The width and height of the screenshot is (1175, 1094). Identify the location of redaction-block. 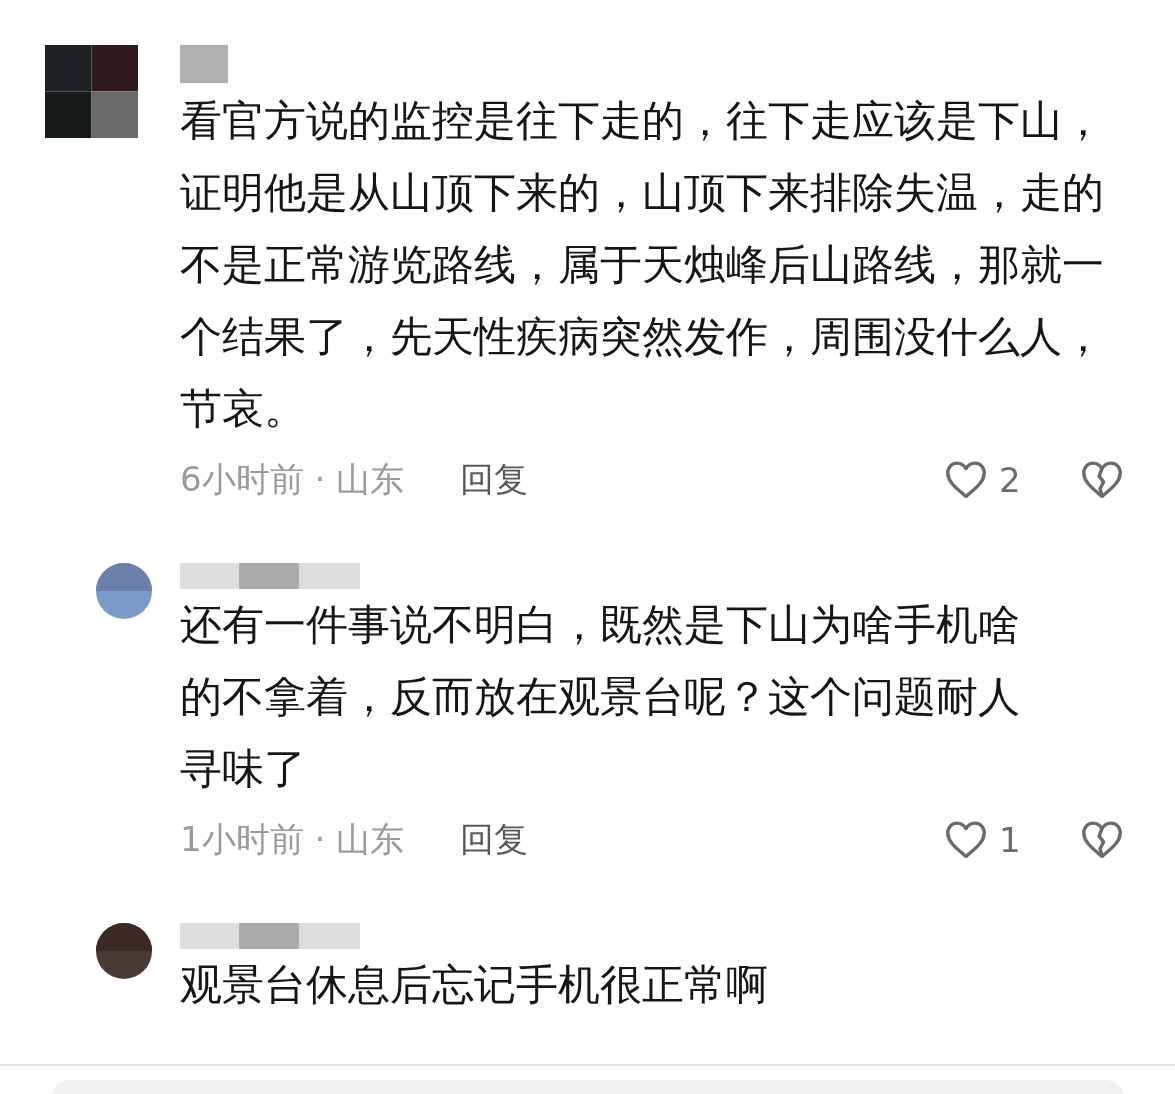
(204, 64).